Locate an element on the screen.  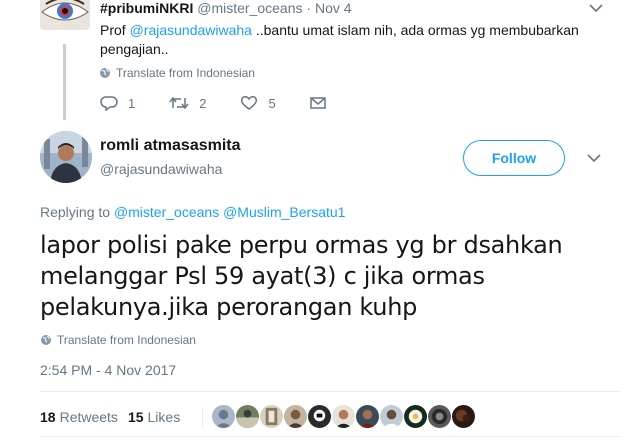
like-count: 5 is located at coordinates (272, 103).